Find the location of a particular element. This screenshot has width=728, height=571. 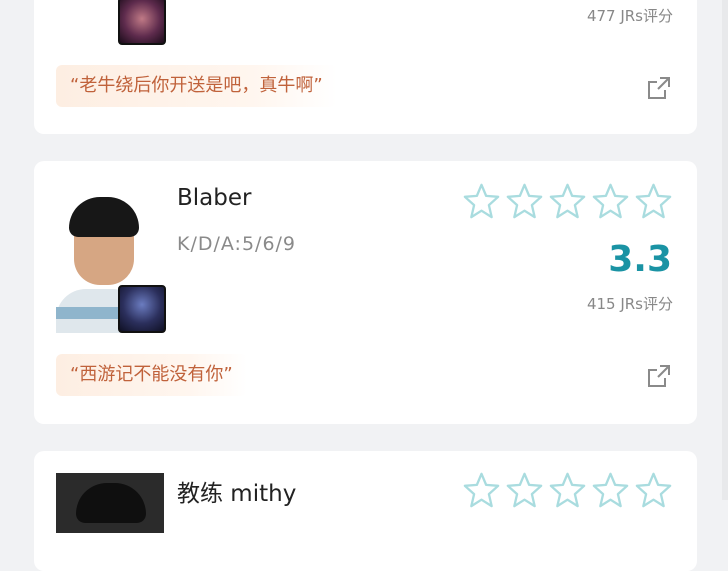

kda-stat: K/D/A:5/6/9 is located at coordinates (237, 244).